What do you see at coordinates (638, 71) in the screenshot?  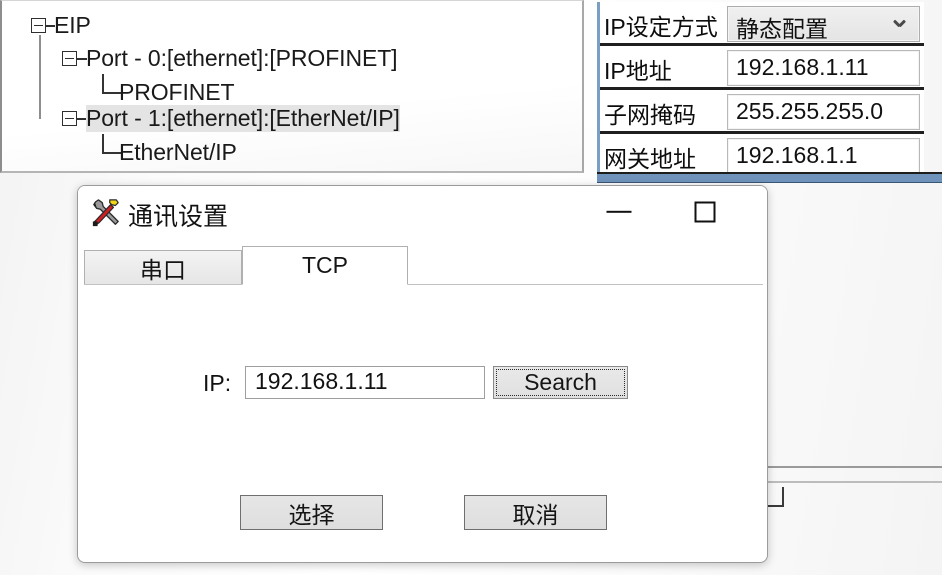 I see `property-label-ip-address: IP地址` at bounding box center [638, 71].